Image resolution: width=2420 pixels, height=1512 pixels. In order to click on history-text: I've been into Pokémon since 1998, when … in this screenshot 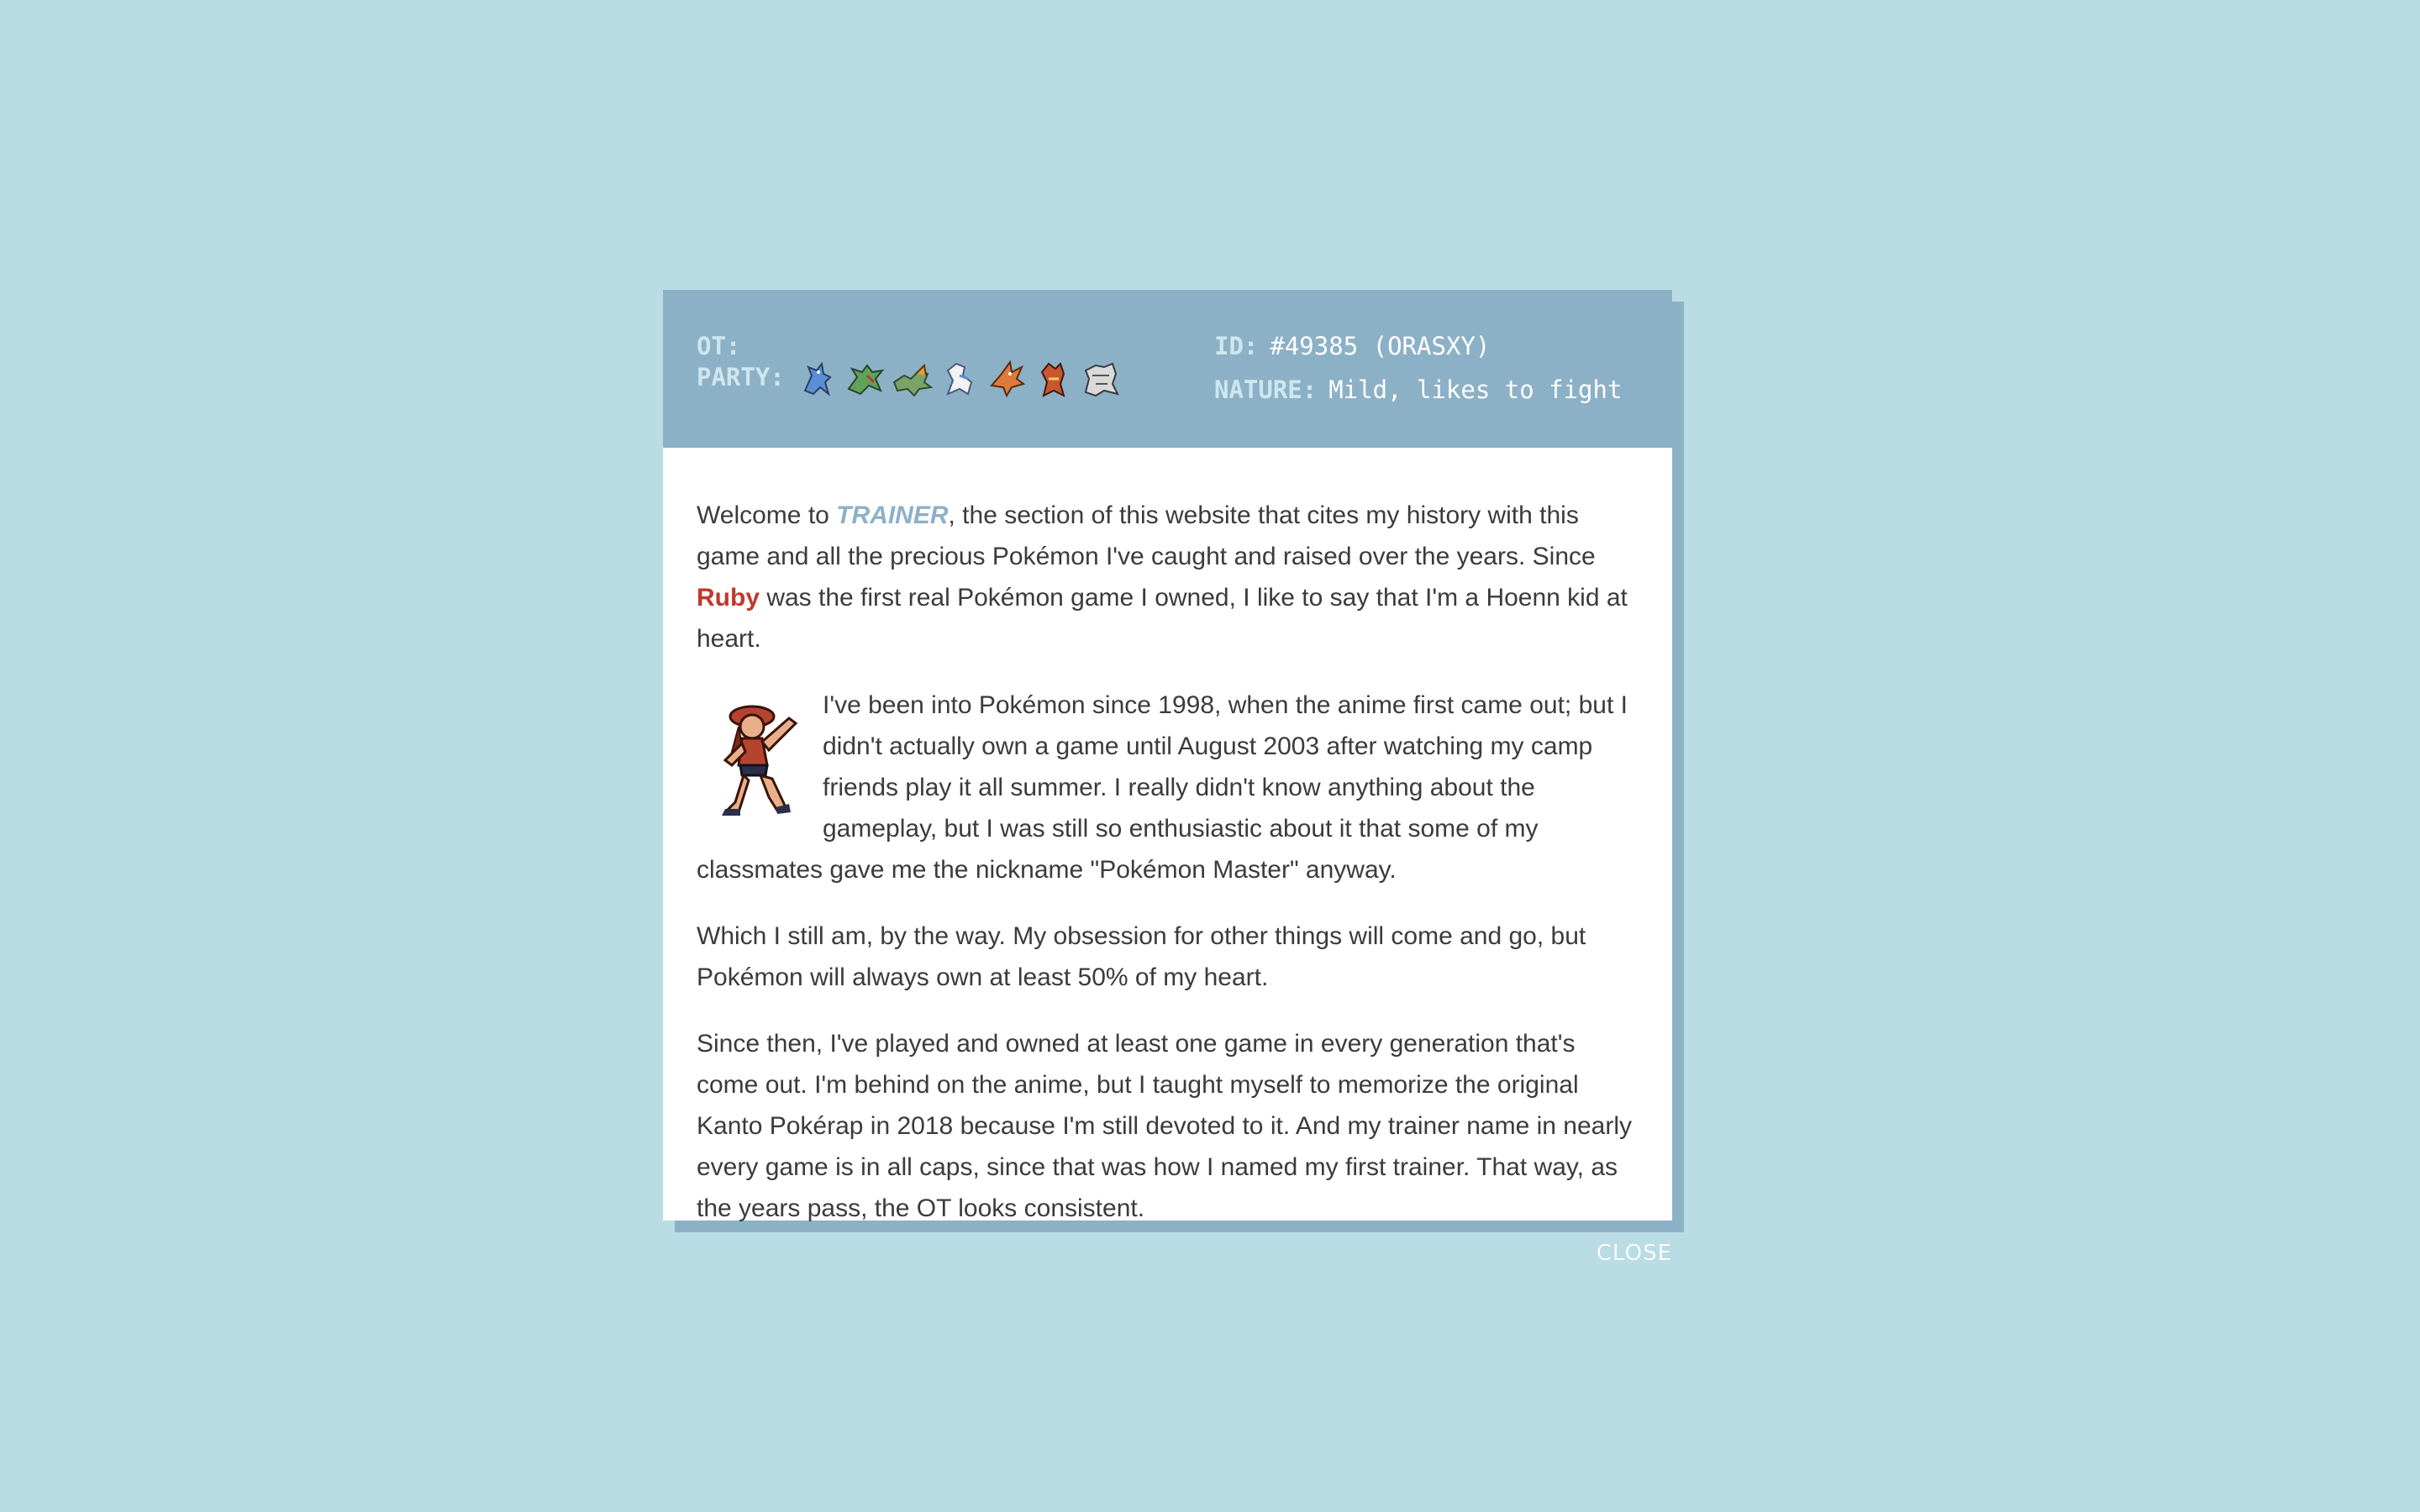, I will do `click(1163, 787)`.